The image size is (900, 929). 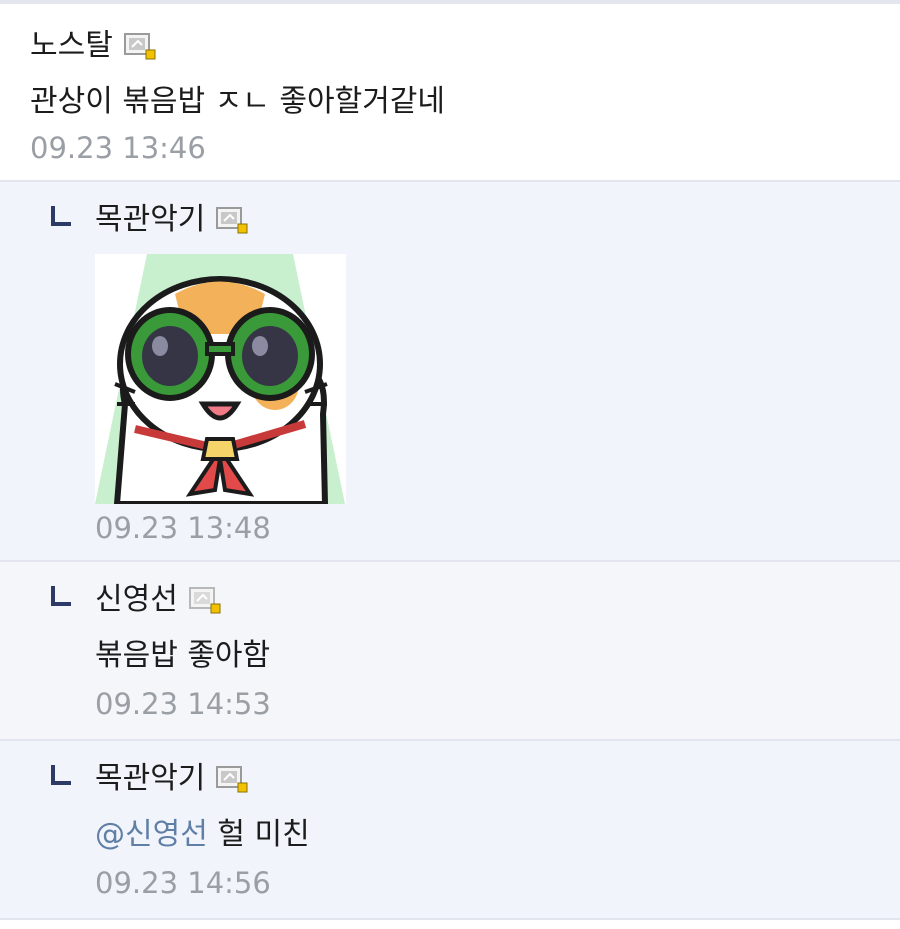 I want to click on comment-author: 신영선, so click(x=158, y=600).